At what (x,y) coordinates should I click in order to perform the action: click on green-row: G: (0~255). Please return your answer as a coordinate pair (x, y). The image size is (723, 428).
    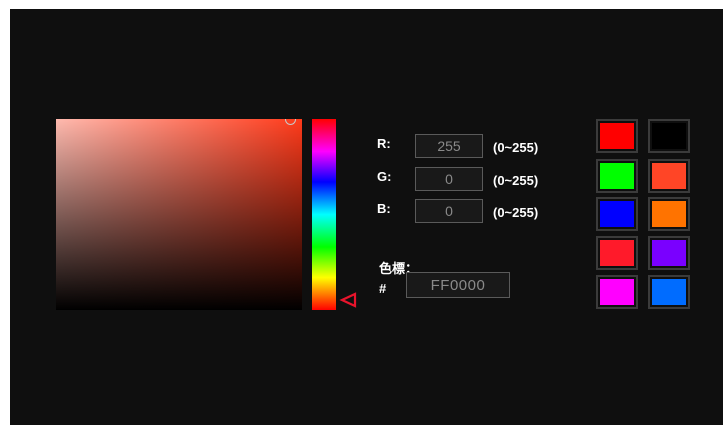
    Looking at the image, I should click on (477, 179).